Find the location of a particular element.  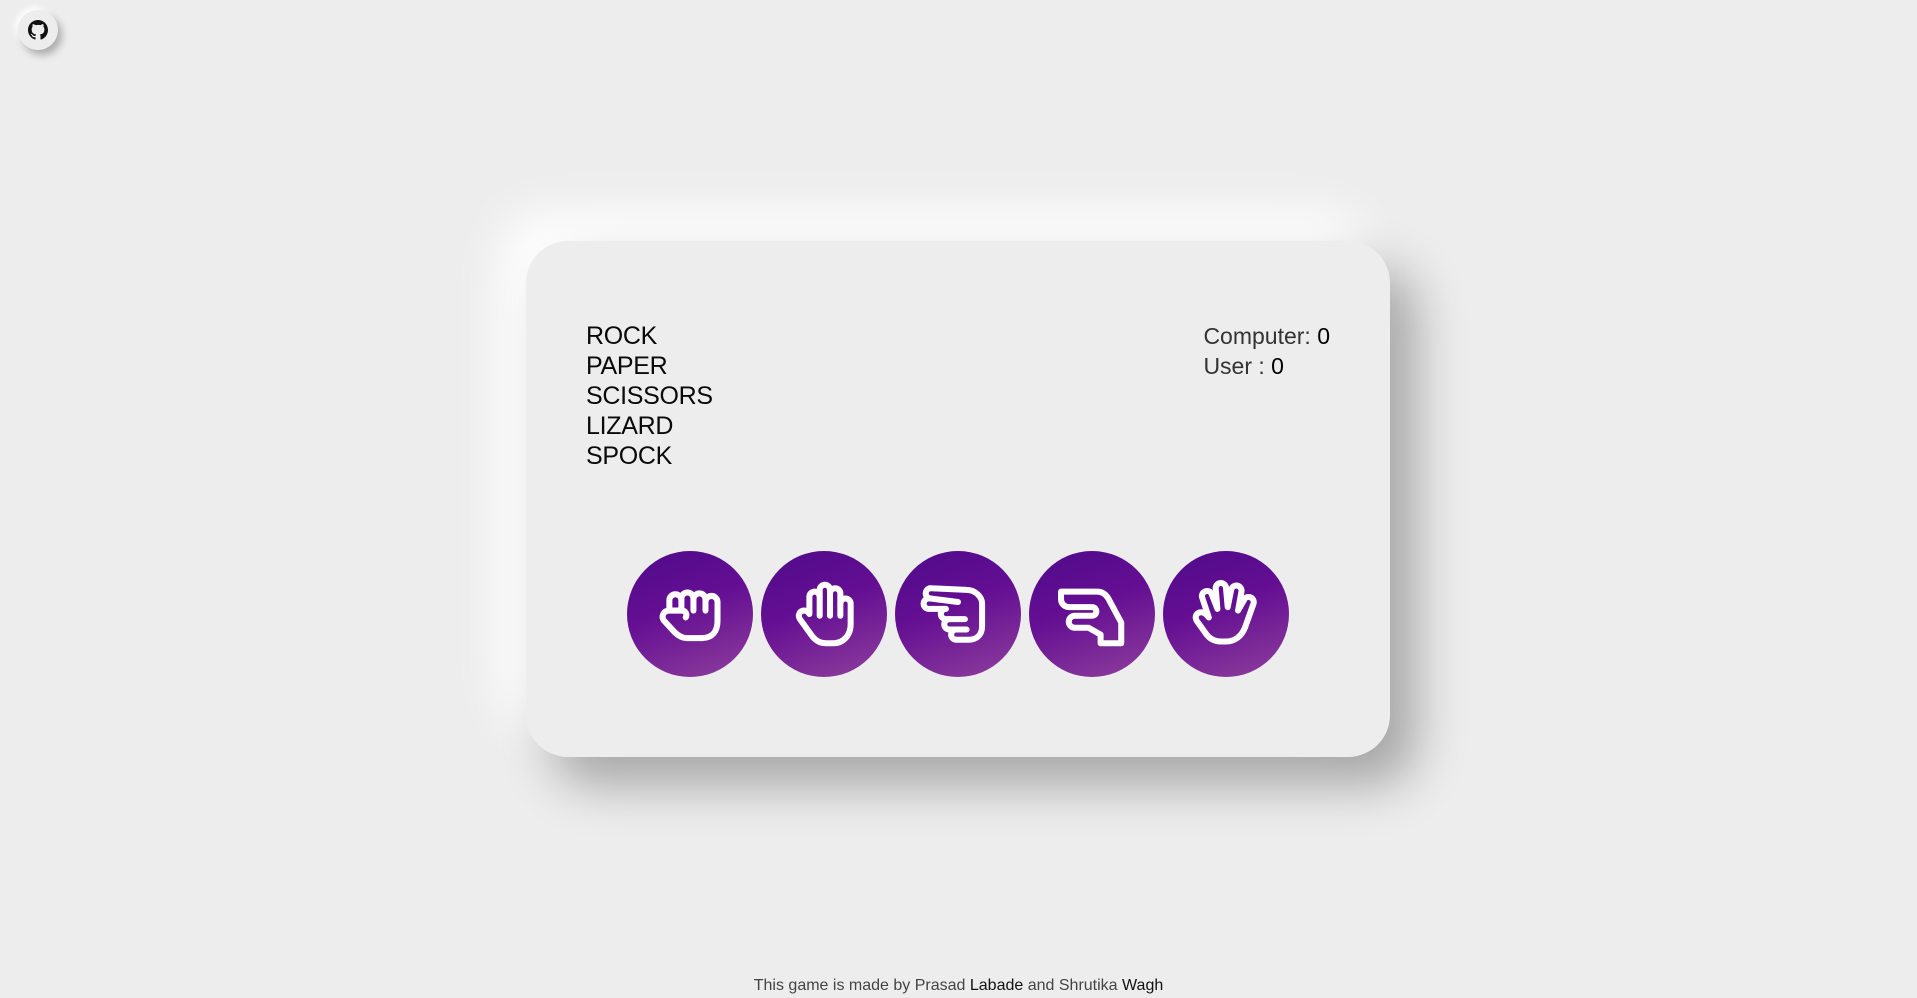

title-line-spock: SPOCK is located at coordinates (629, 456).